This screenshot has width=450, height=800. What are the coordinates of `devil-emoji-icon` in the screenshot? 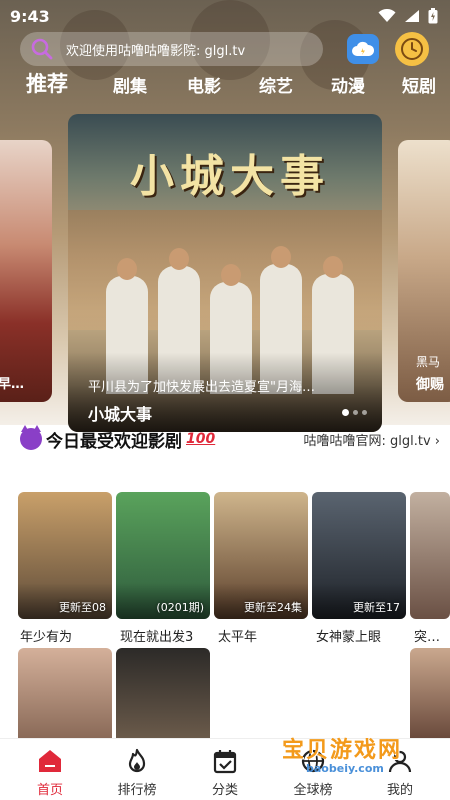 It's located at (31, 437).